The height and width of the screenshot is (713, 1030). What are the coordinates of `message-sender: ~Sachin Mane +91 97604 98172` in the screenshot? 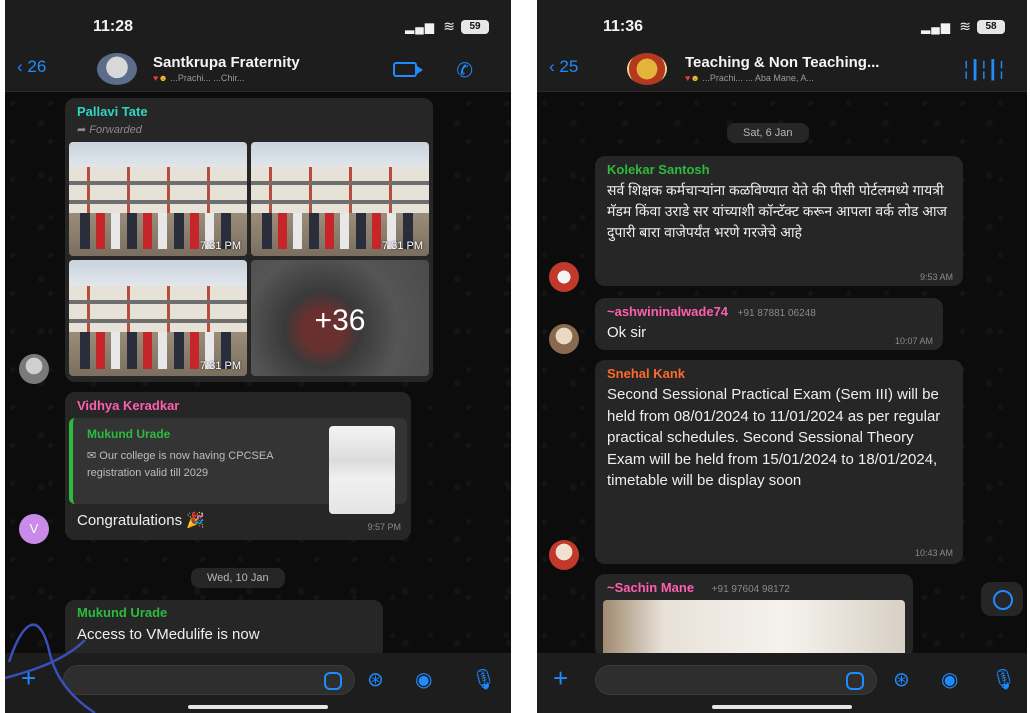 It's located at (698, 587).